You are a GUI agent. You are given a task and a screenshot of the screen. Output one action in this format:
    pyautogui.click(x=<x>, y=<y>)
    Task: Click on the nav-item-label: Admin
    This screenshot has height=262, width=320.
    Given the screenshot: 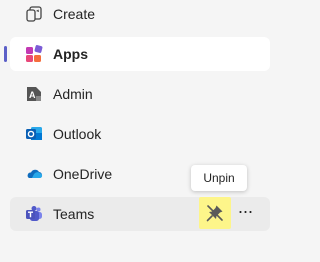 What is the action you would take?
    pyautogui.click(x=73, y=94)
    